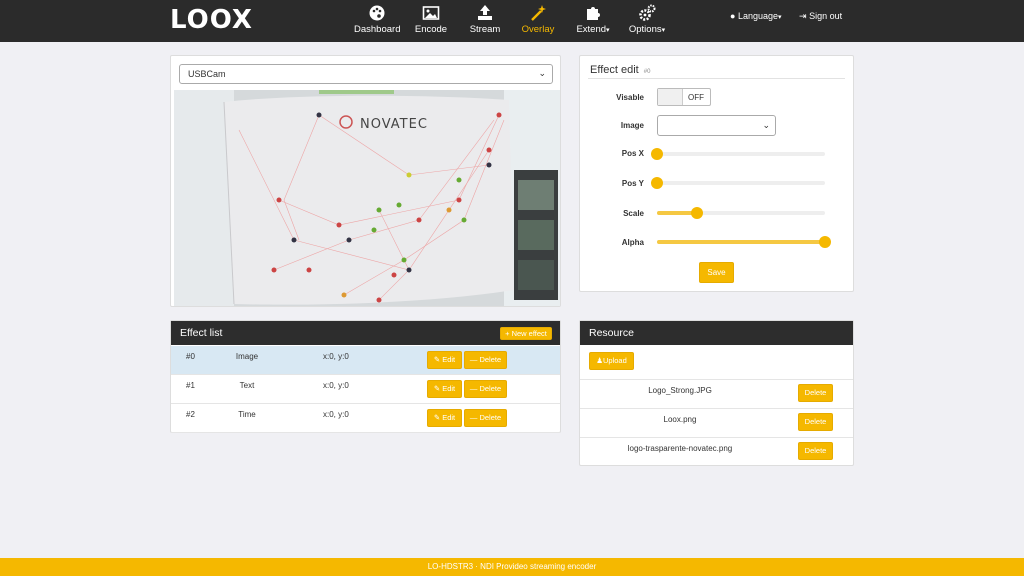 This screenshot has height=576, width=1024. Describe the element at coordinates (647, 12) in the screenshot. I see `gears-icon` at that location.